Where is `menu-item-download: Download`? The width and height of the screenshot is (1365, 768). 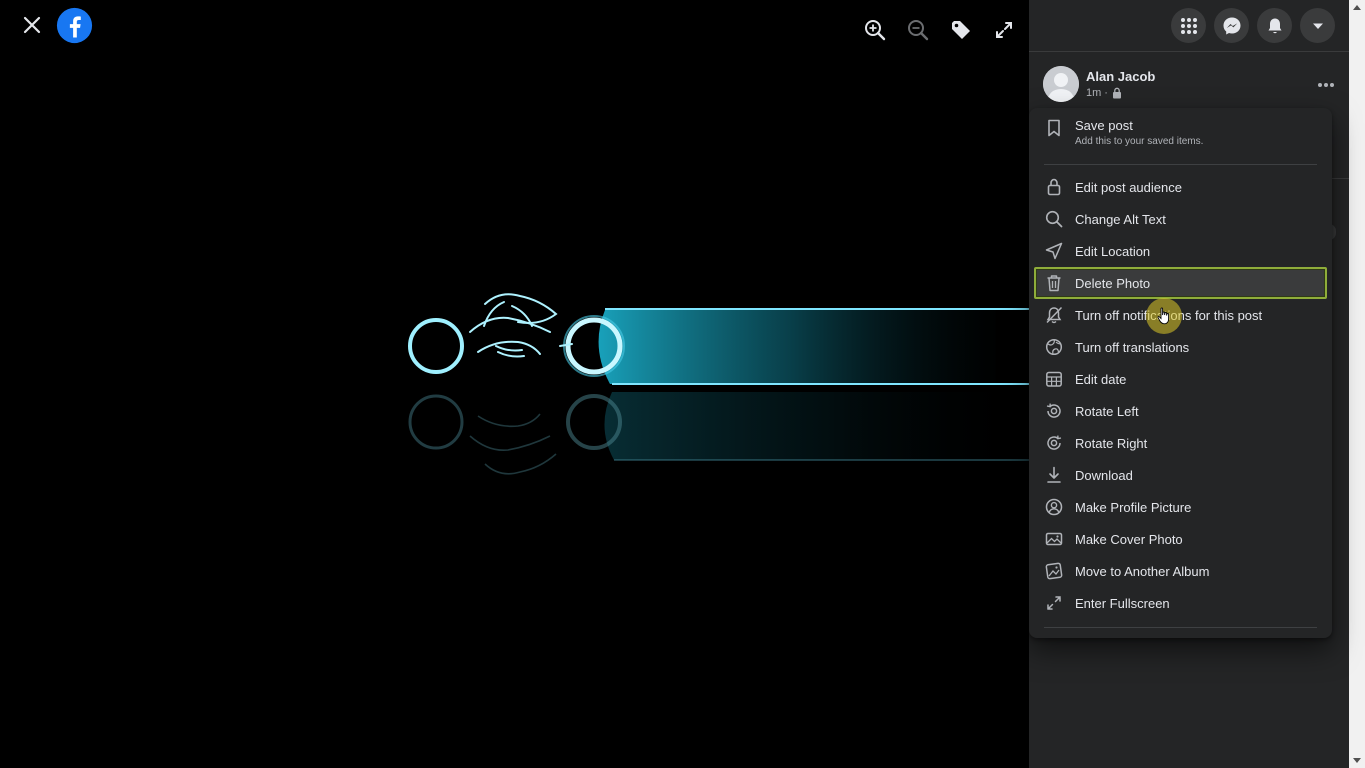
menu-item-download: Download is located at coordinates (1180, 475).